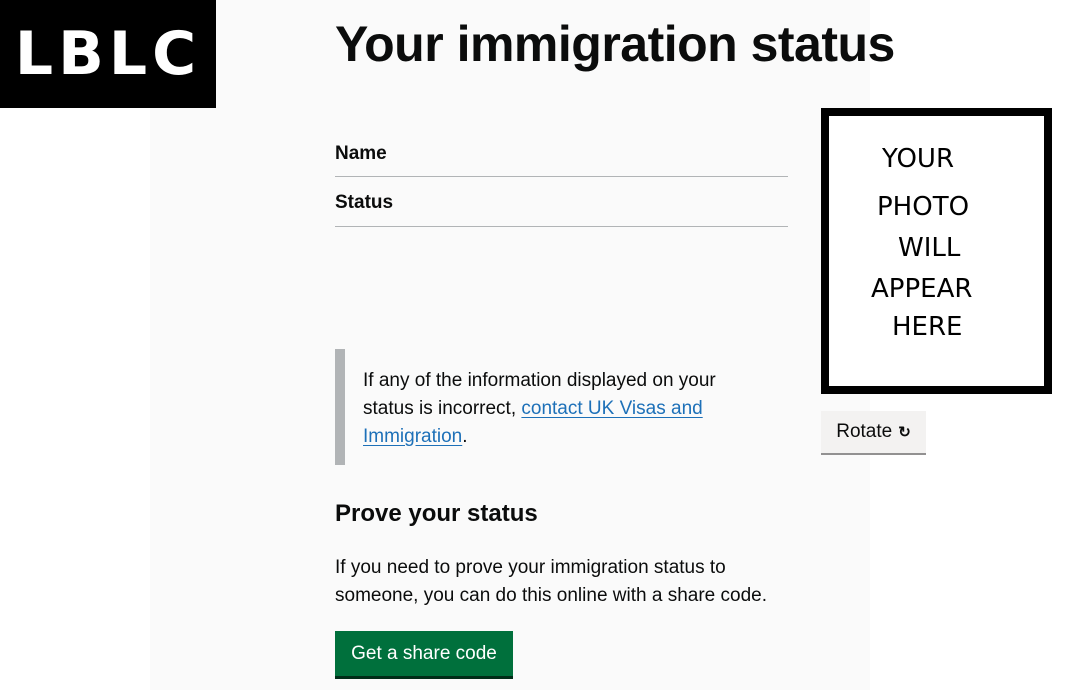 The image size is (1082, 690). Describe the element at coordinates (929, 248) in the screenshot. I see `photo-placeholder-line: WILL` at that location.